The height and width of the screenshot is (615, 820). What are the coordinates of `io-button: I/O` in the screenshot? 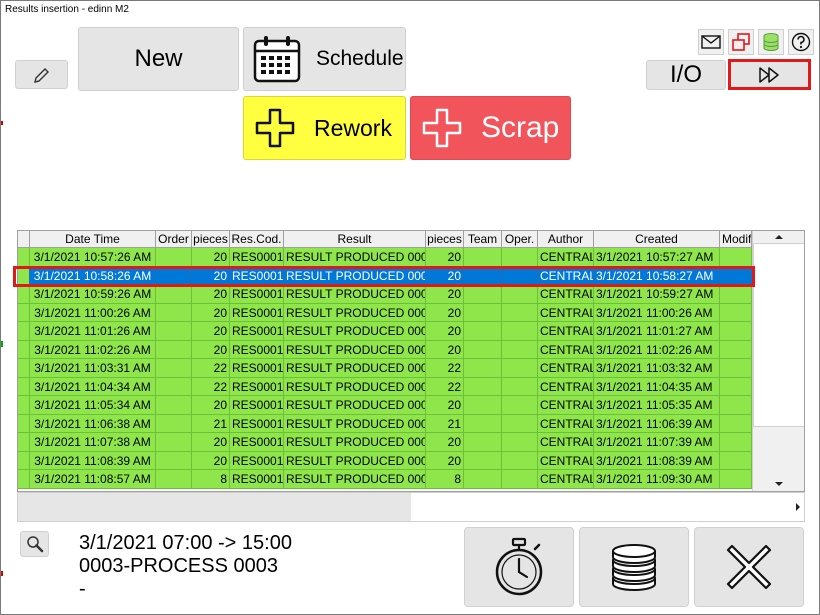 It's located at (686, 75).